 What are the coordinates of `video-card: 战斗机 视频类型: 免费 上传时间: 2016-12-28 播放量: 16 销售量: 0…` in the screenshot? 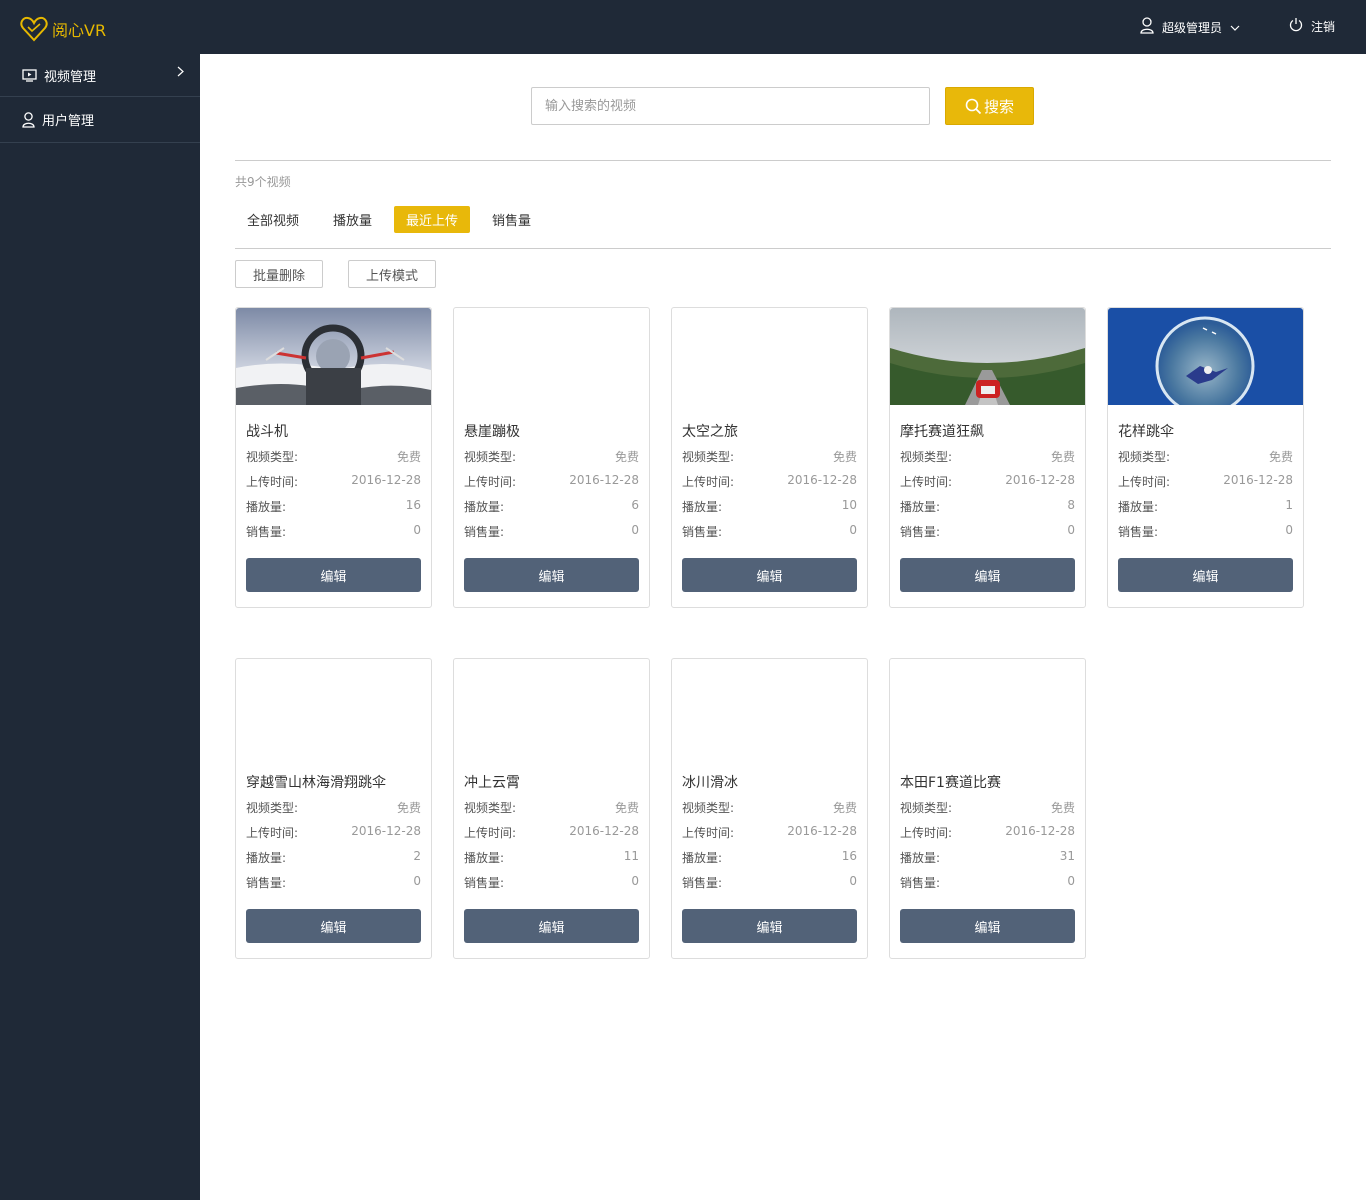 It's located at (333, 457).